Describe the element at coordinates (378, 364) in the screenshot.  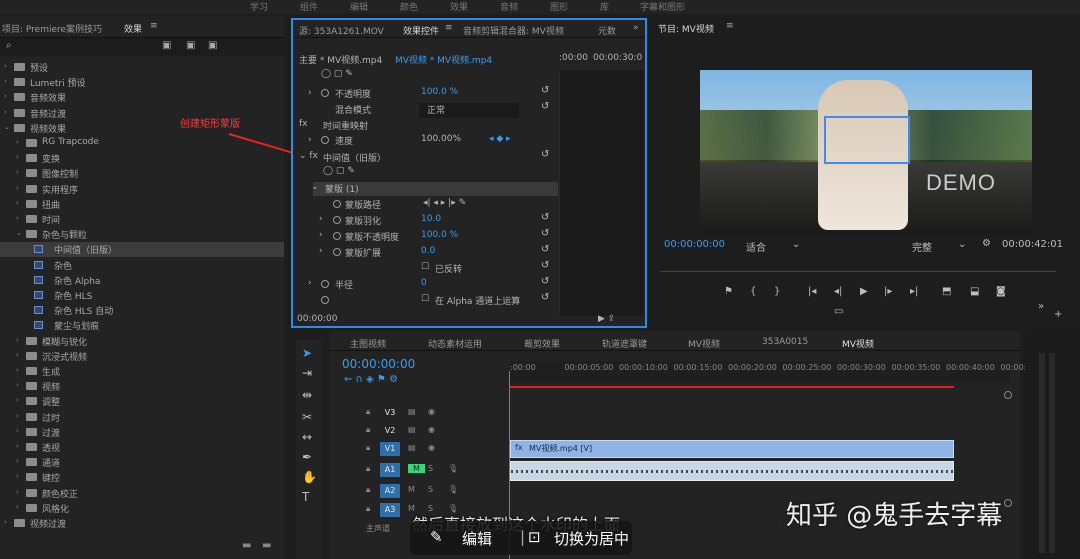
I see `timeline-timecode: 00:00:00:00` at that location.